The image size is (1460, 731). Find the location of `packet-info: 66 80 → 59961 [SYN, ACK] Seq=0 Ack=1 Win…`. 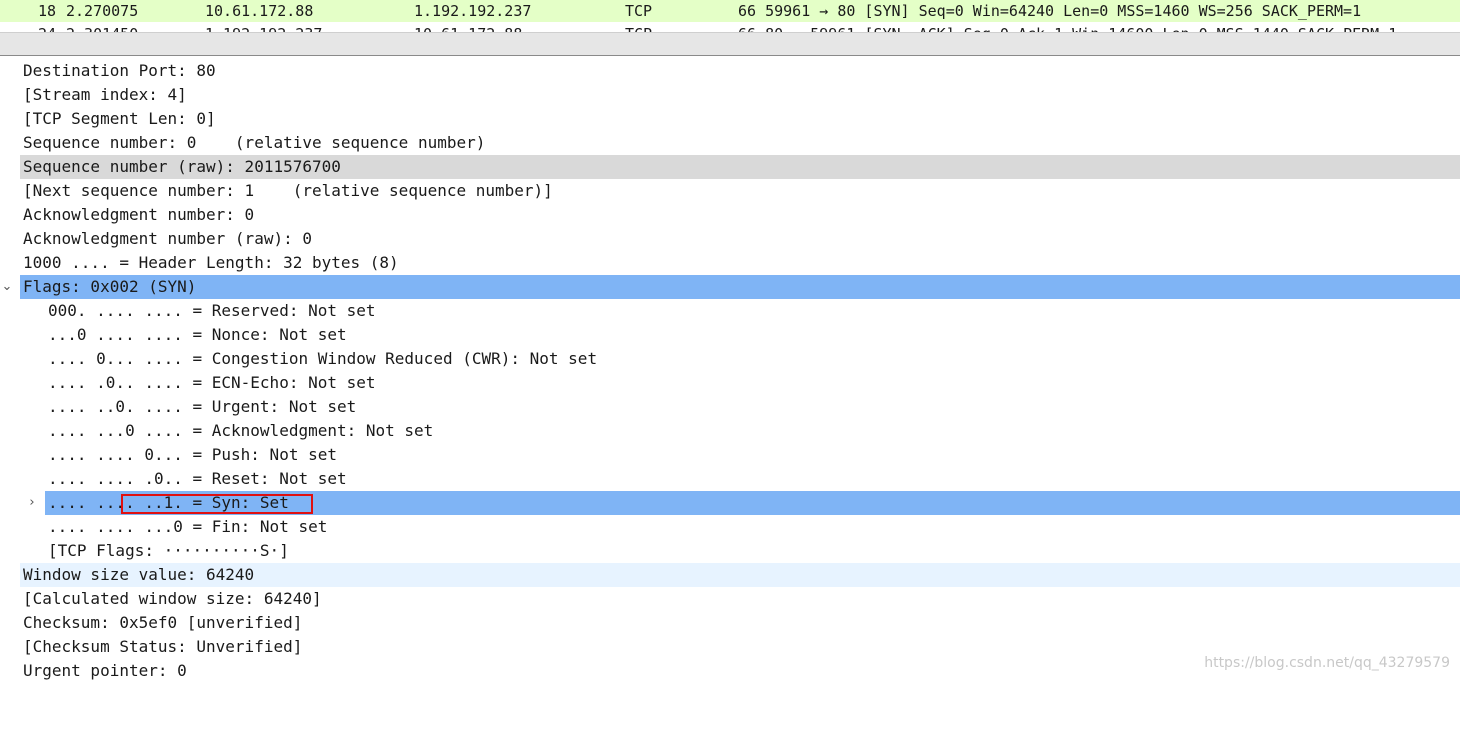

packet-info: 66 80 → 59961 [SYN, ACK] Seq=0 Ack=1 Win… is located at coordinates (1067, 27).